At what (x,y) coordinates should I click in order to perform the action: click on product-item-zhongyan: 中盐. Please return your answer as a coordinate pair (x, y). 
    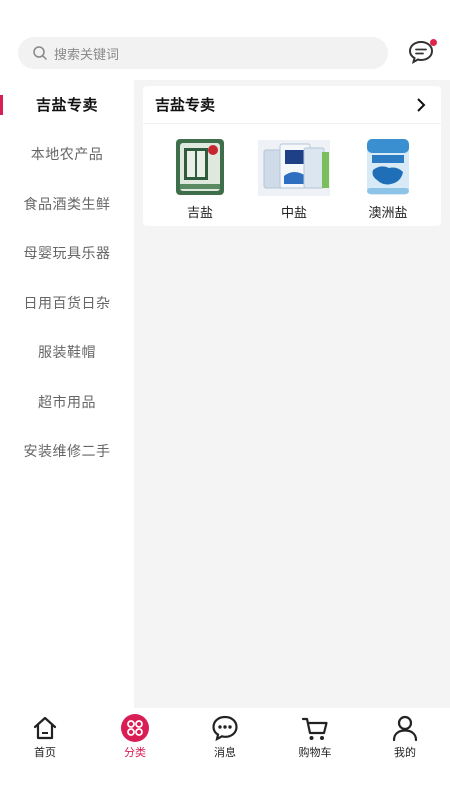
    Looking at the image, I should click on (294, 177).